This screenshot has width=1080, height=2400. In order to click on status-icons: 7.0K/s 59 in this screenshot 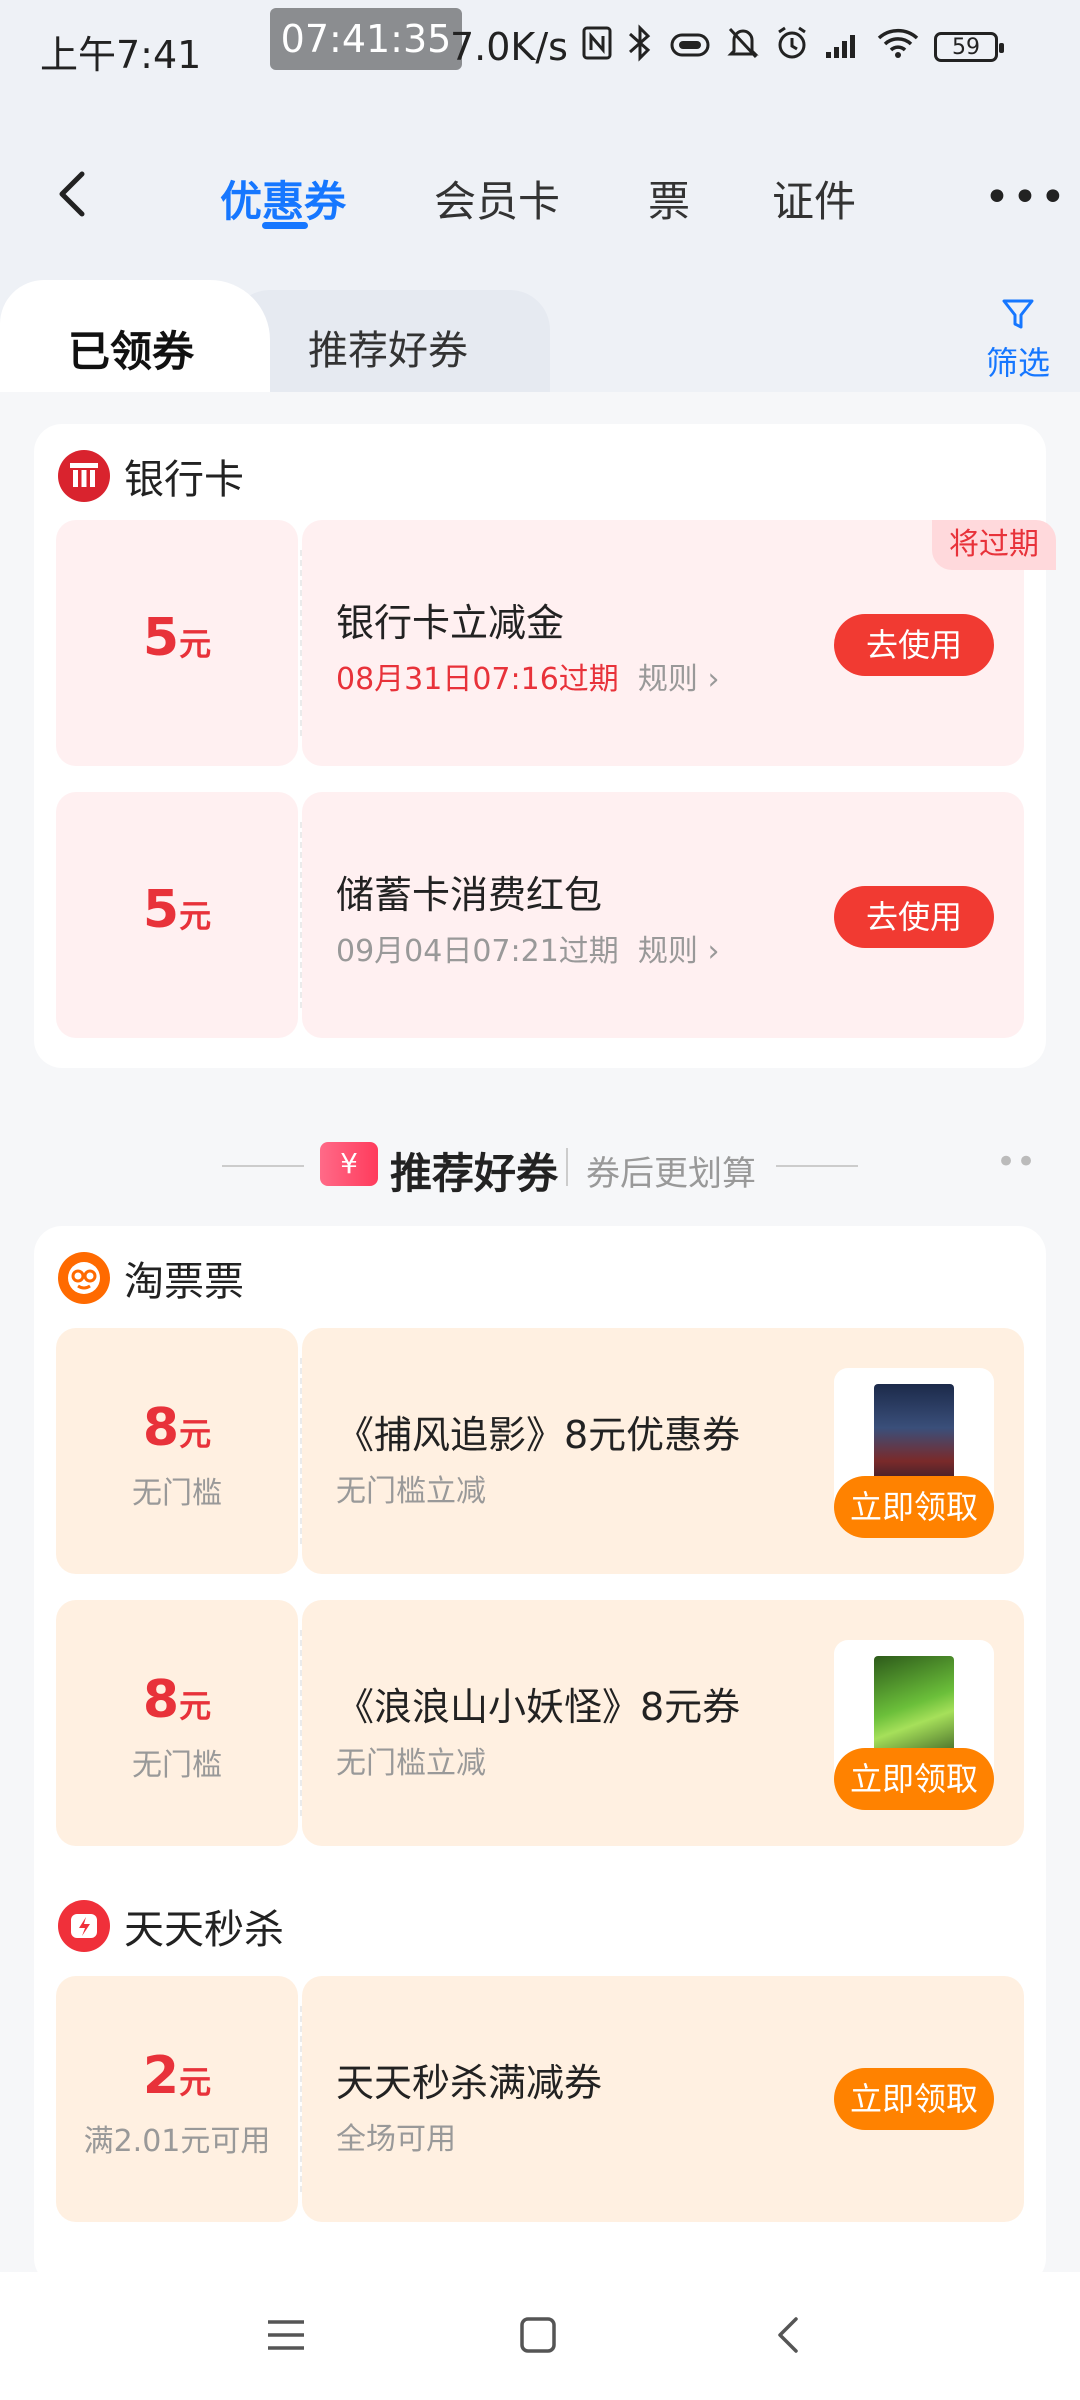, I will do `click(727, 47)`.